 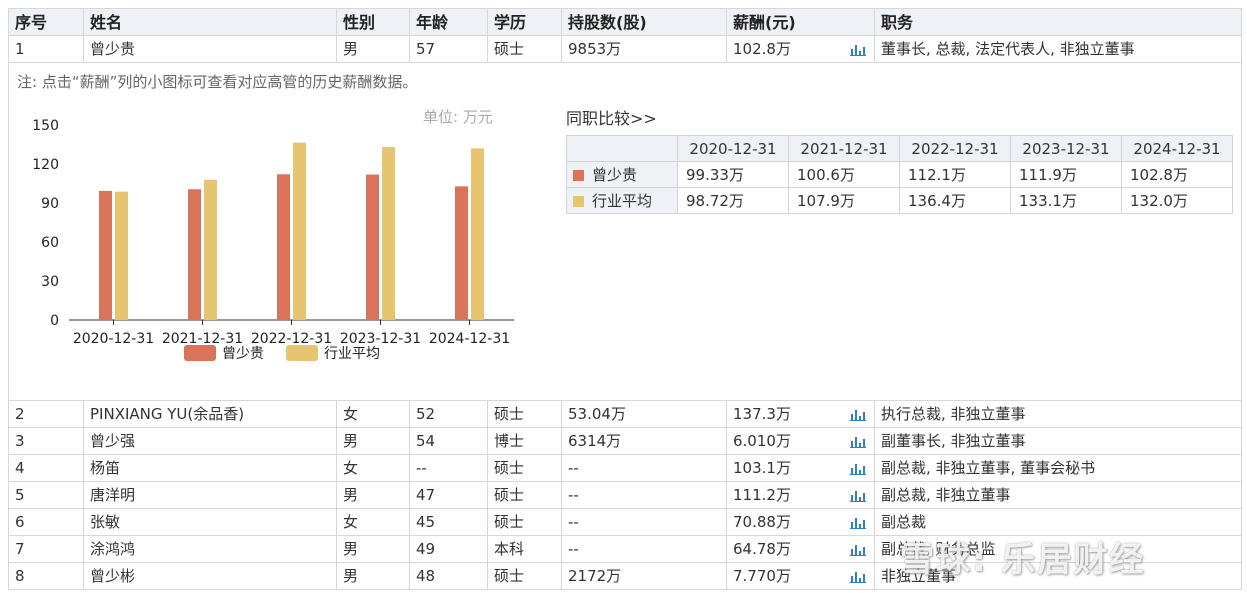 What do you see at coordinates (1177, 174) in the screenshot?
I see `compare-value: 102.8万` at bounding box center [1177, 174].